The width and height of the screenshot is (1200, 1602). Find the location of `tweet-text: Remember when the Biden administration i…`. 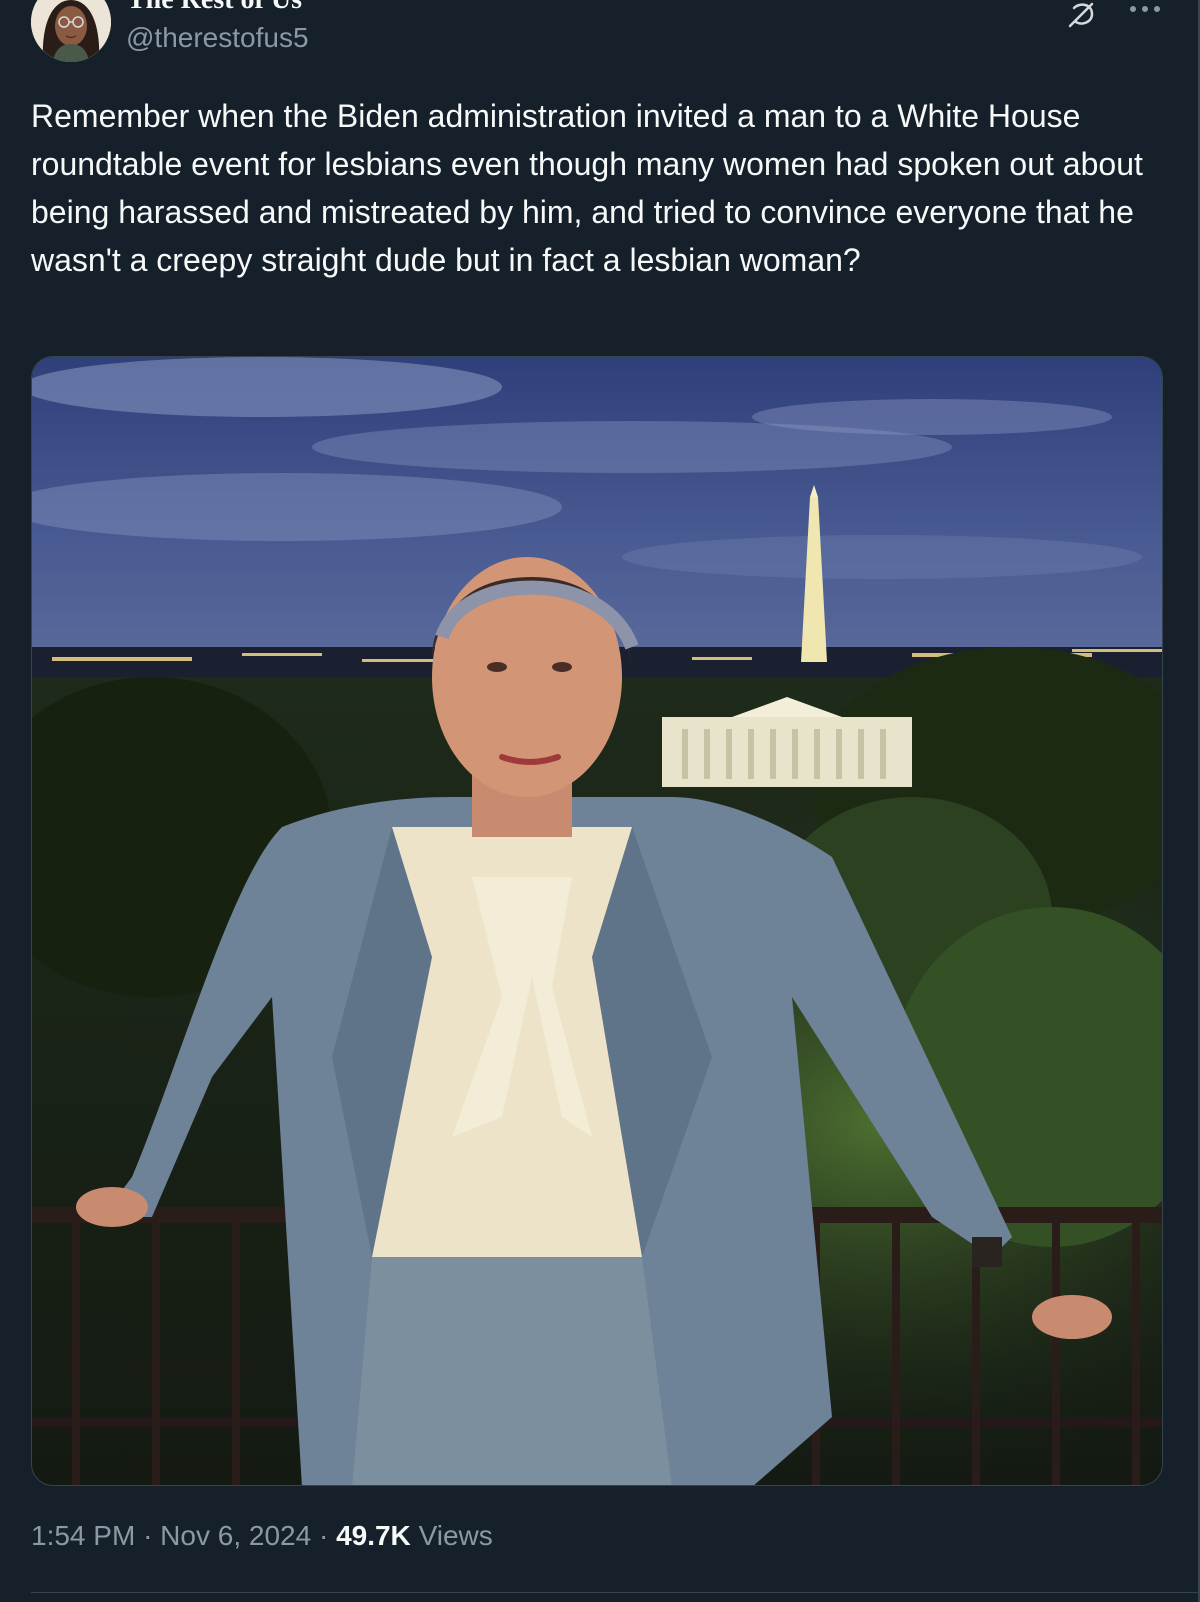

tweet-text: Remember when the Biden administration i… is located at coordinates (587, 188).